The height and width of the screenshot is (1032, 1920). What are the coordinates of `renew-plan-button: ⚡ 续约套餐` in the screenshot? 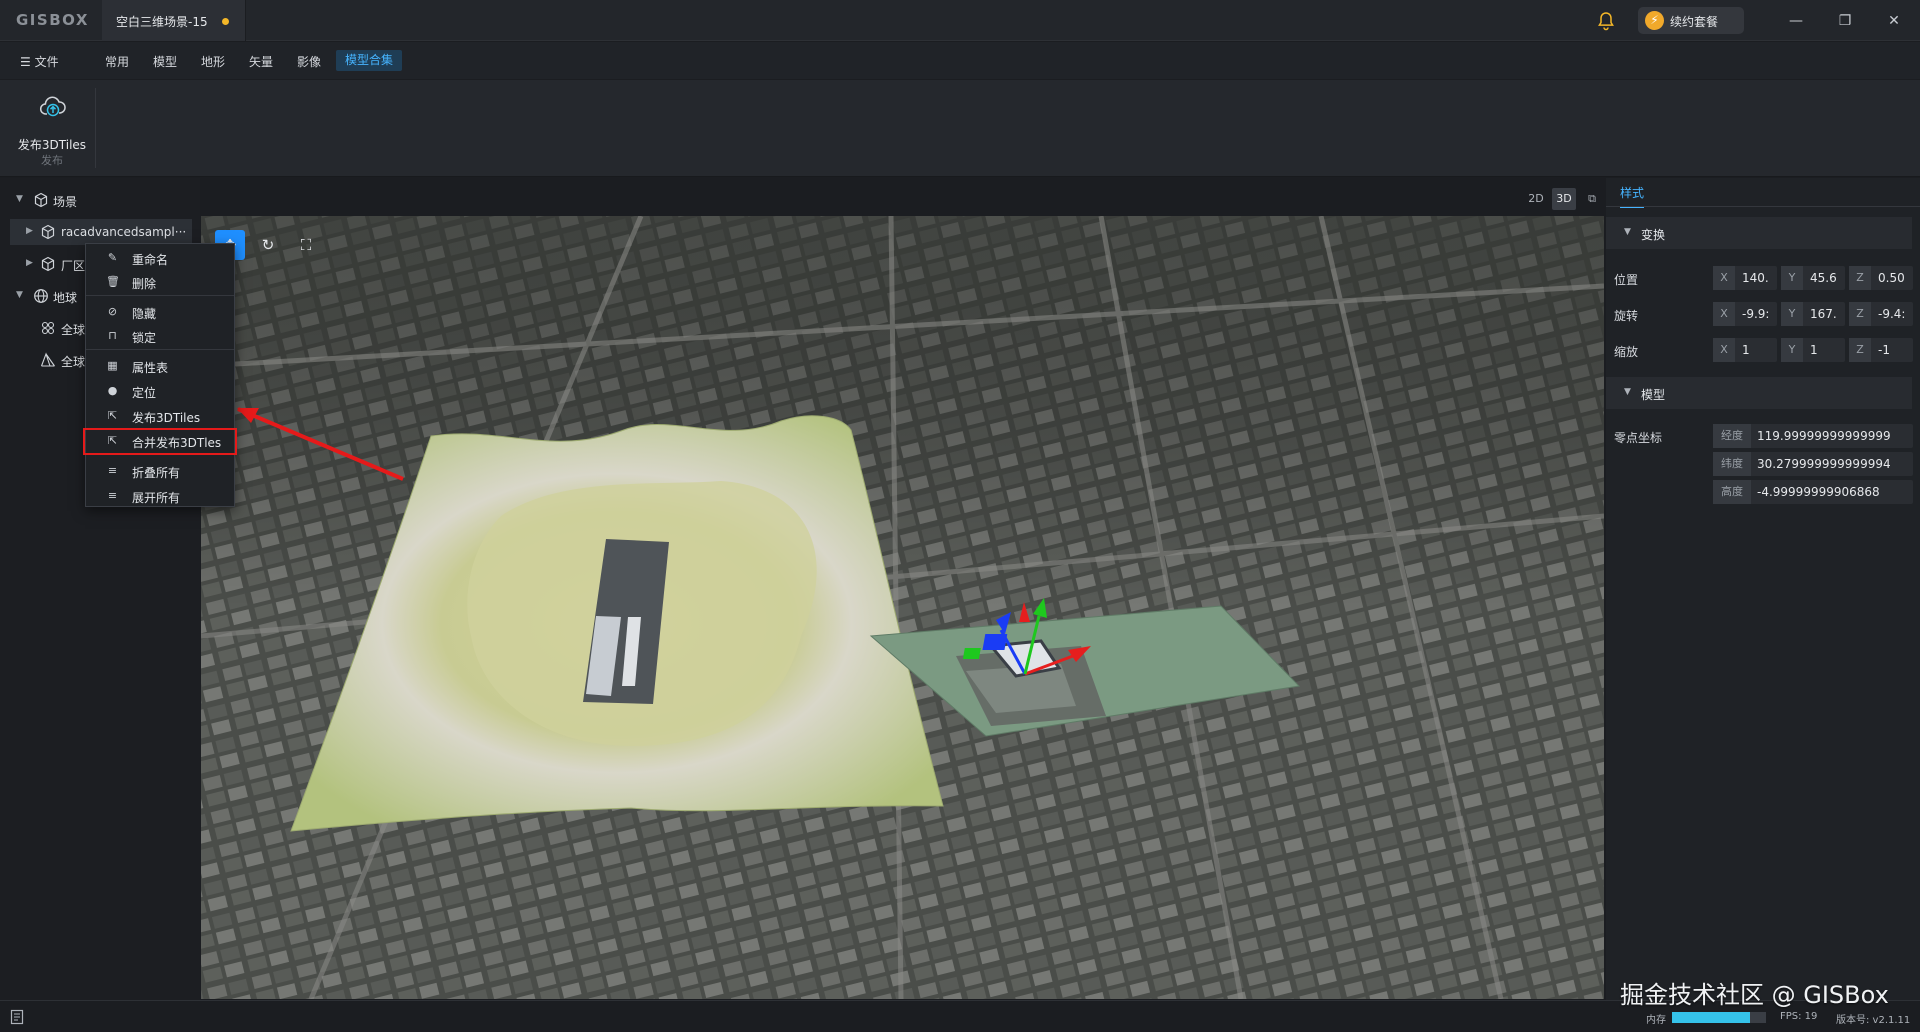 It's located at (1691, 20).